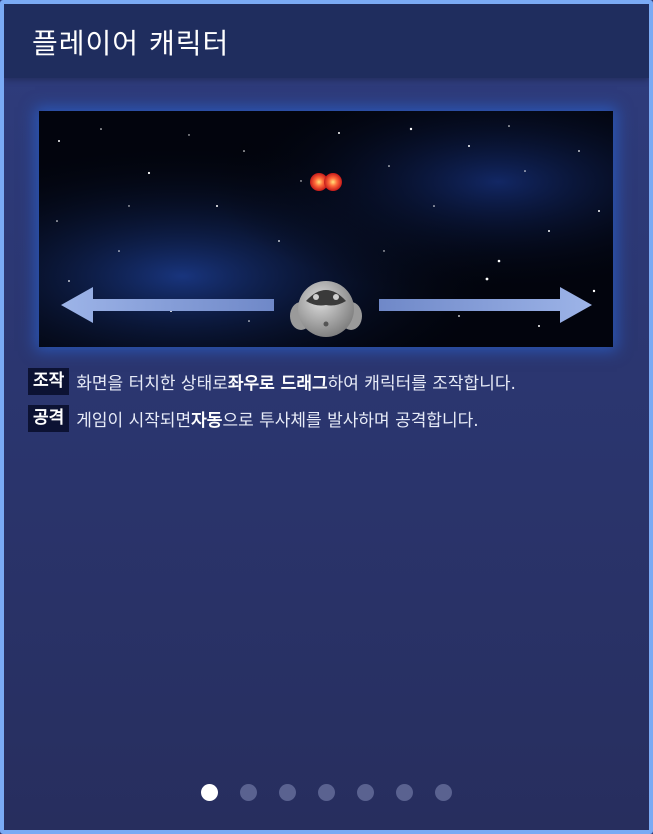 This screenshot has width=653, height=834. Describe the element at coordinates (421, 383) in the screenshot. I see `instruction-text: 하여 캐릭터를 조작합니다.` at that location.